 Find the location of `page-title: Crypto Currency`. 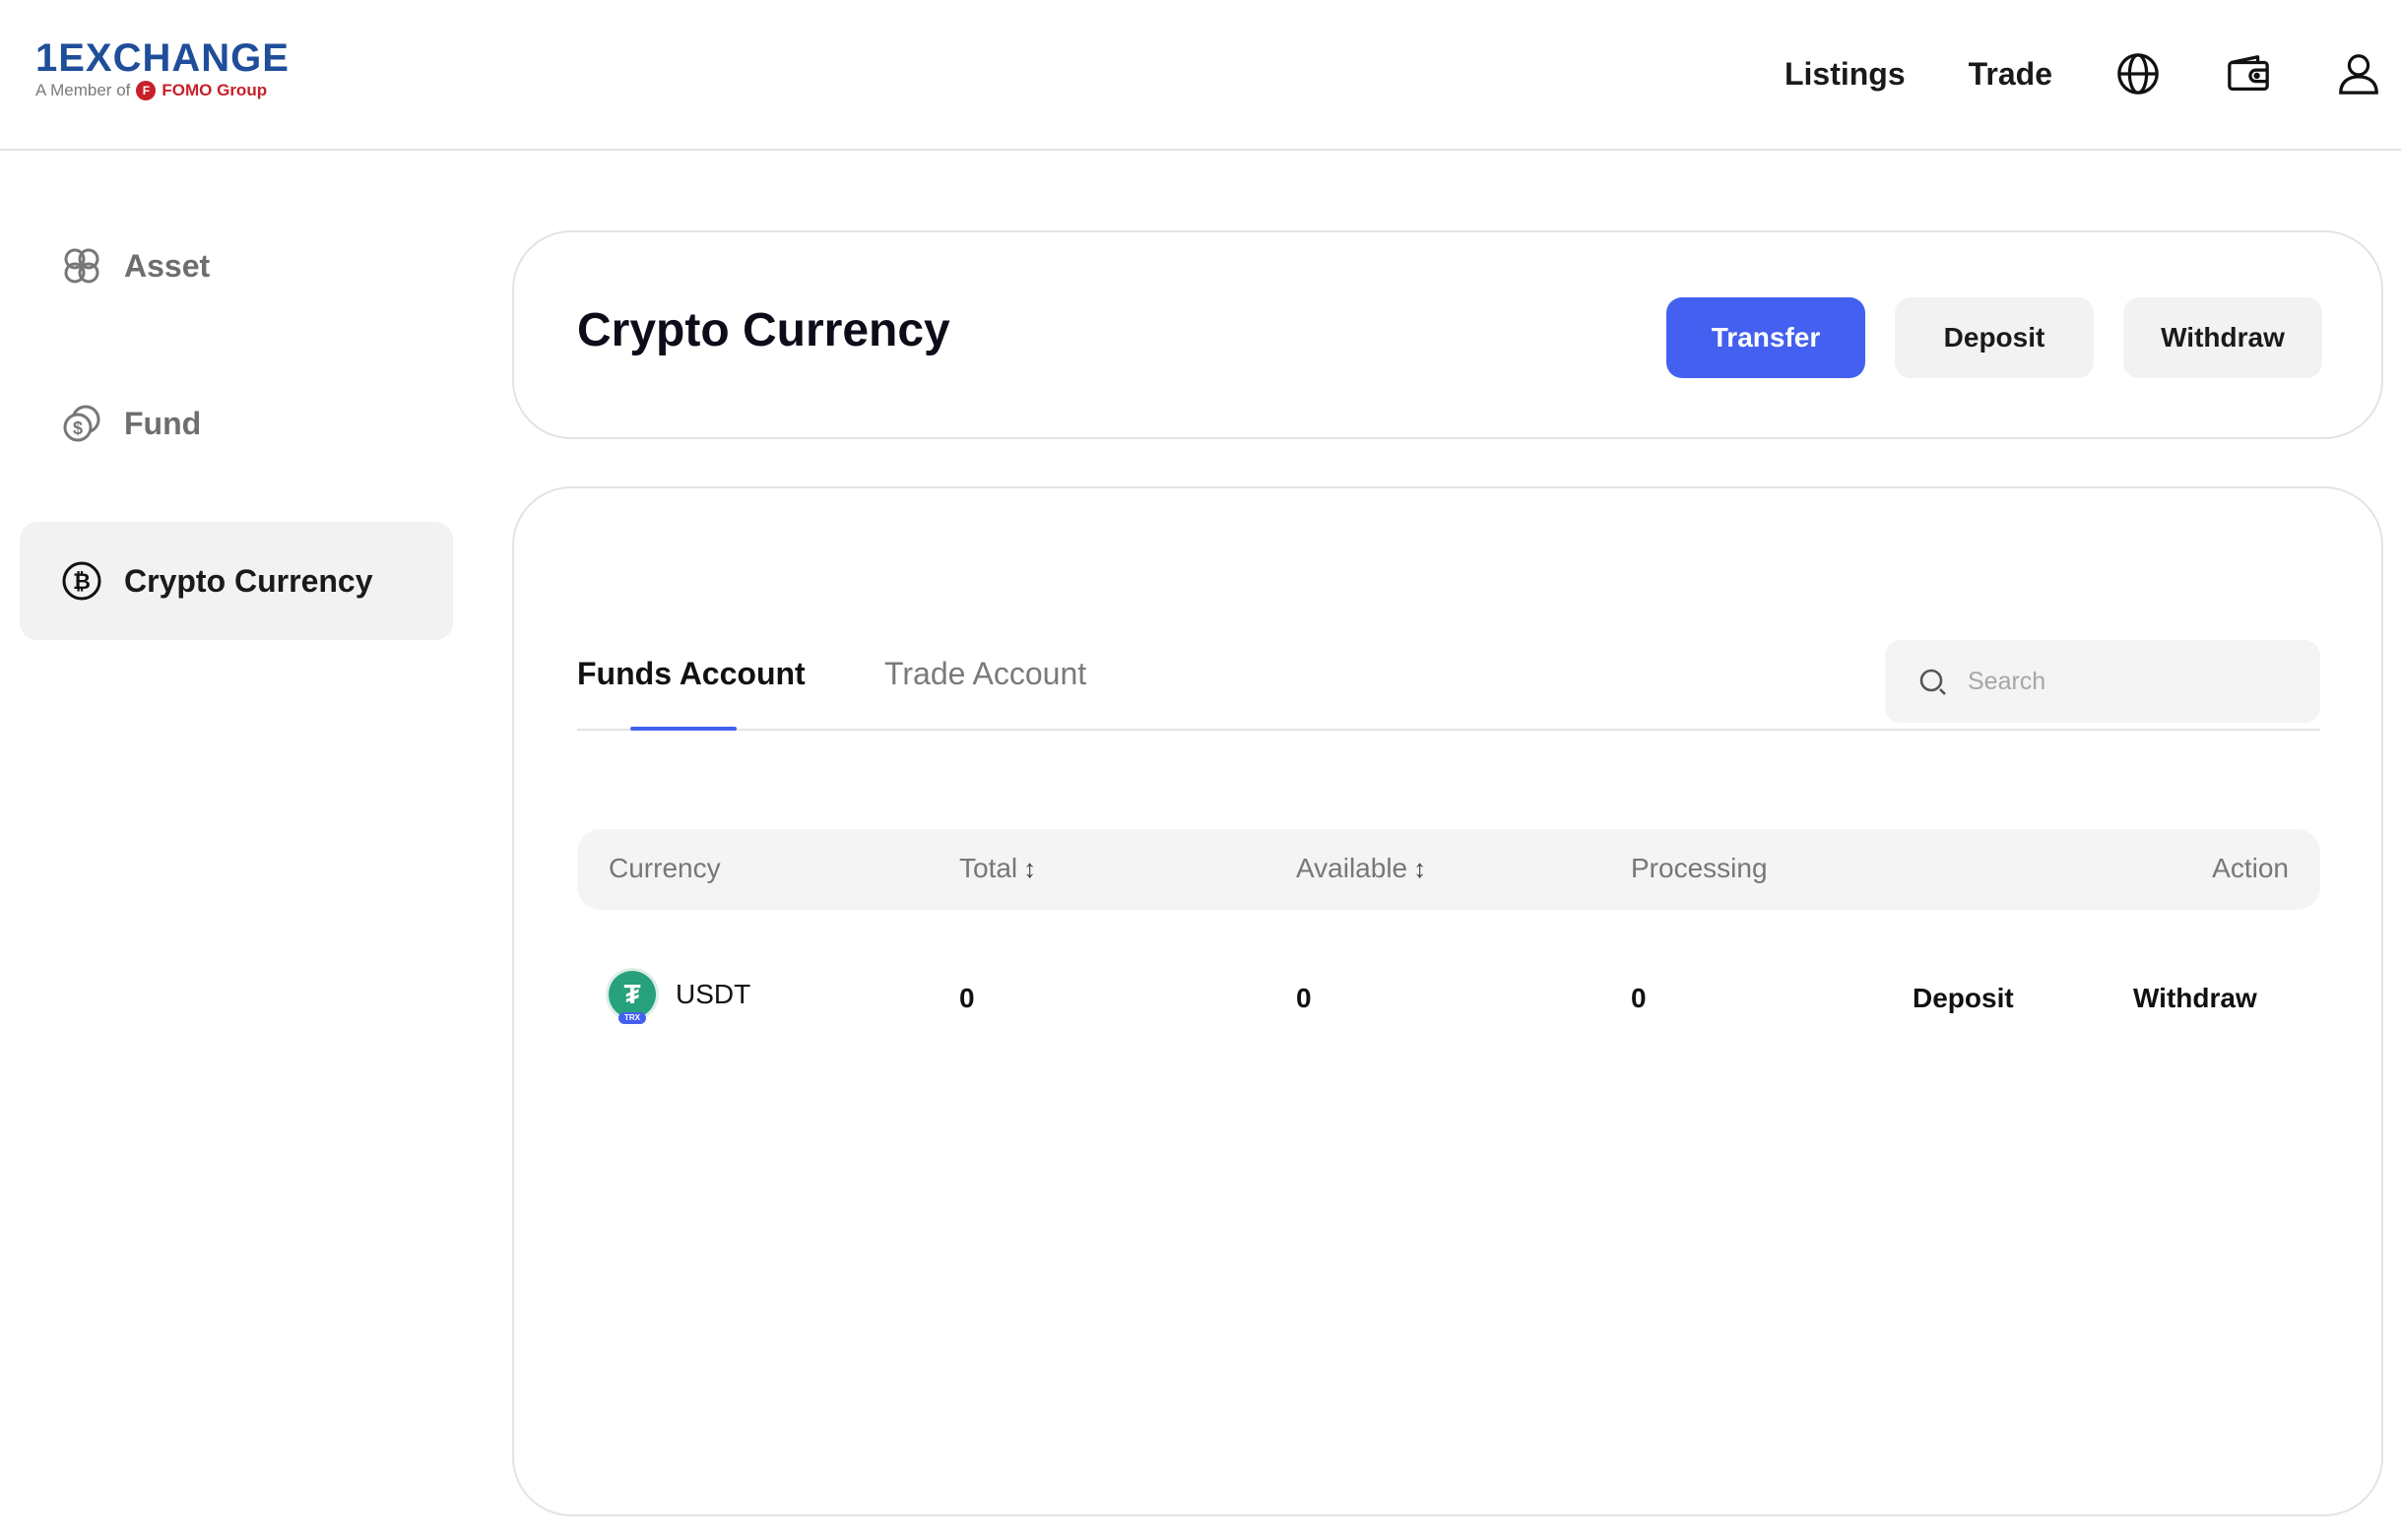

page-title: Crypto Currency is located at coordinates (764, 330).